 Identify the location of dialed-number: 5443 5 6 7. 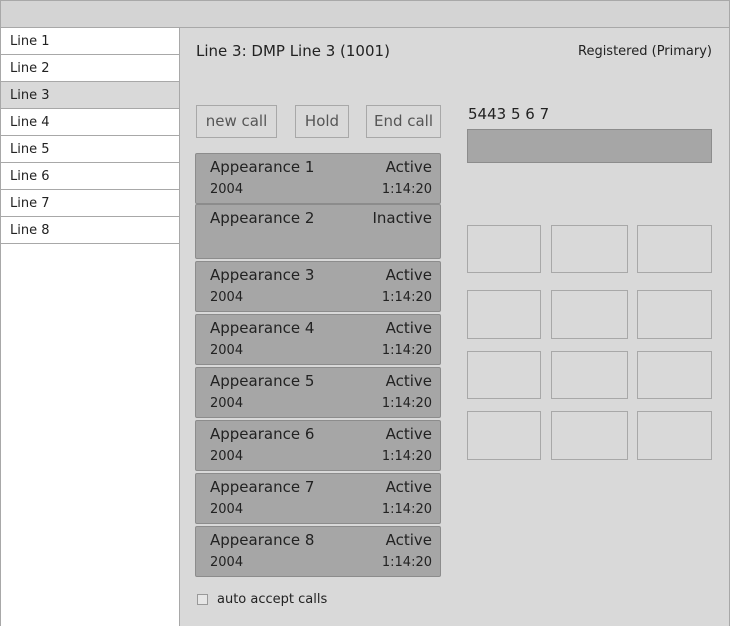
(509, 114).